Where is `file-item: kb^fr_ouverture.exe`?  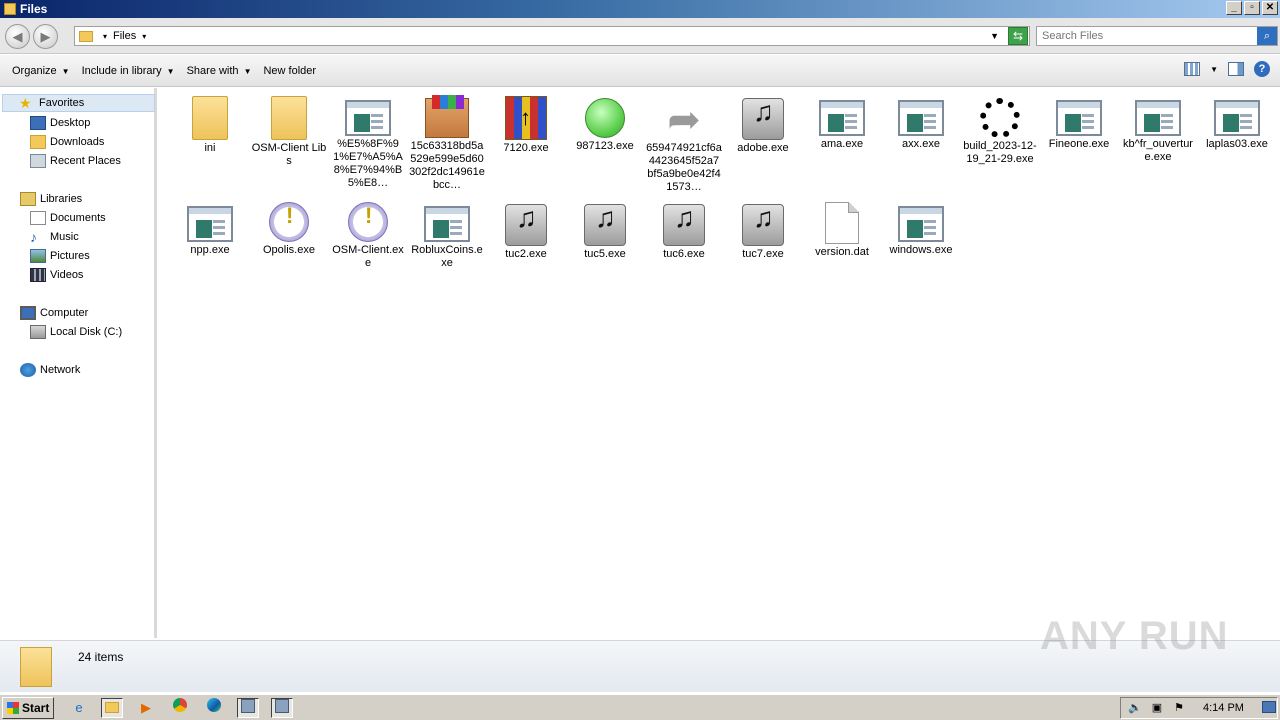
file-item: kb^fr_ouverture.exe is located at coordinates (1158, 128).